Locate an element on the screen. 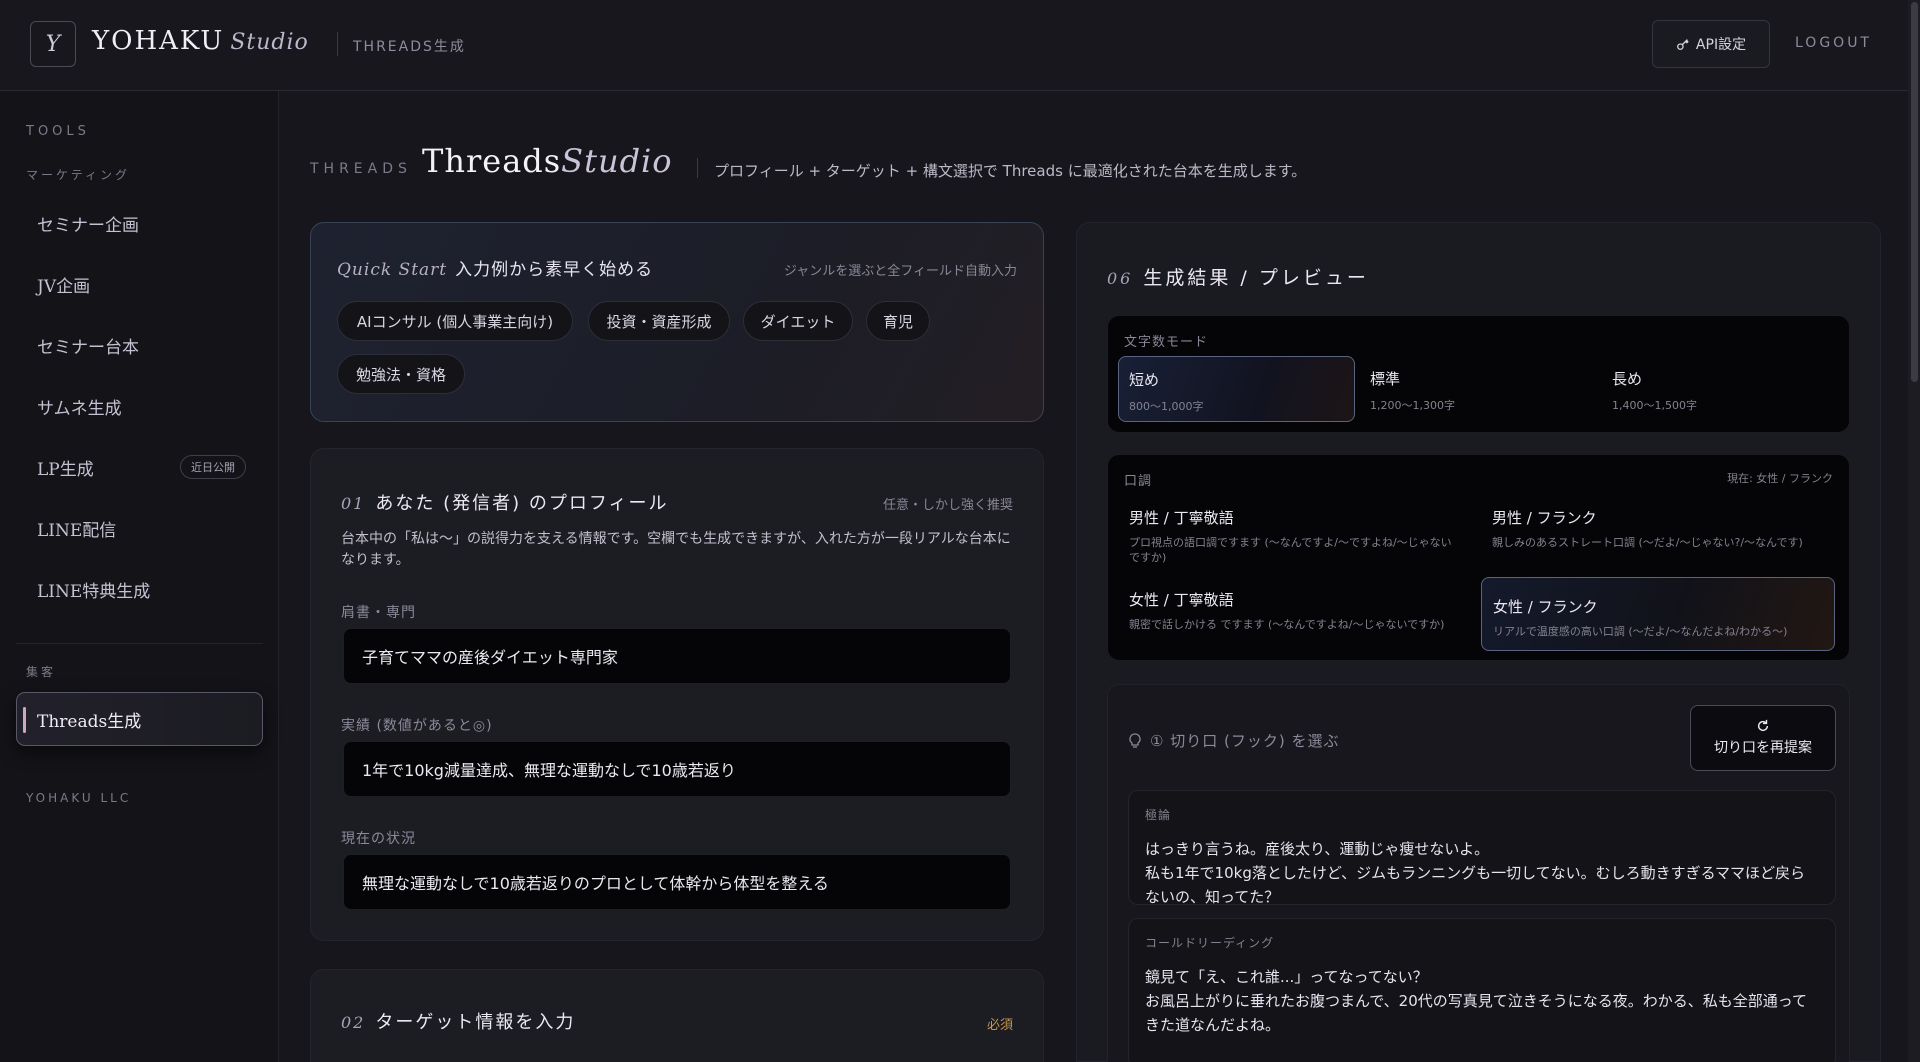 The image size is (1920, 1062). tone-option-title: 女性 / フランク is located at coordinates (1545, 607).